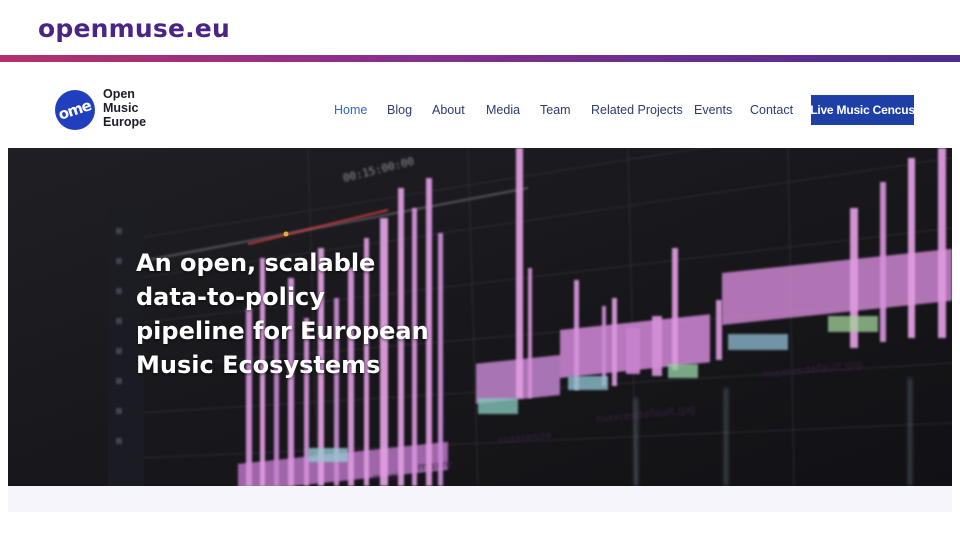 The width and height of the screenshot is (960, 540). Describe the element at coordinates (862, 110) in the screenshot. I see `live-music-census-button: Live Music Cencus` at that location.